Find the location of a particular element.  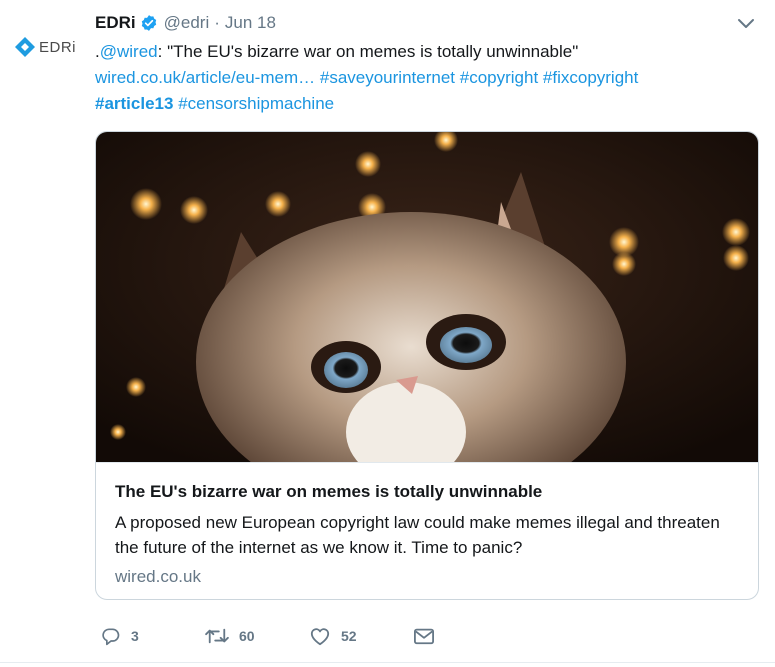

direct-message-button is located at coordinates (424, 636).